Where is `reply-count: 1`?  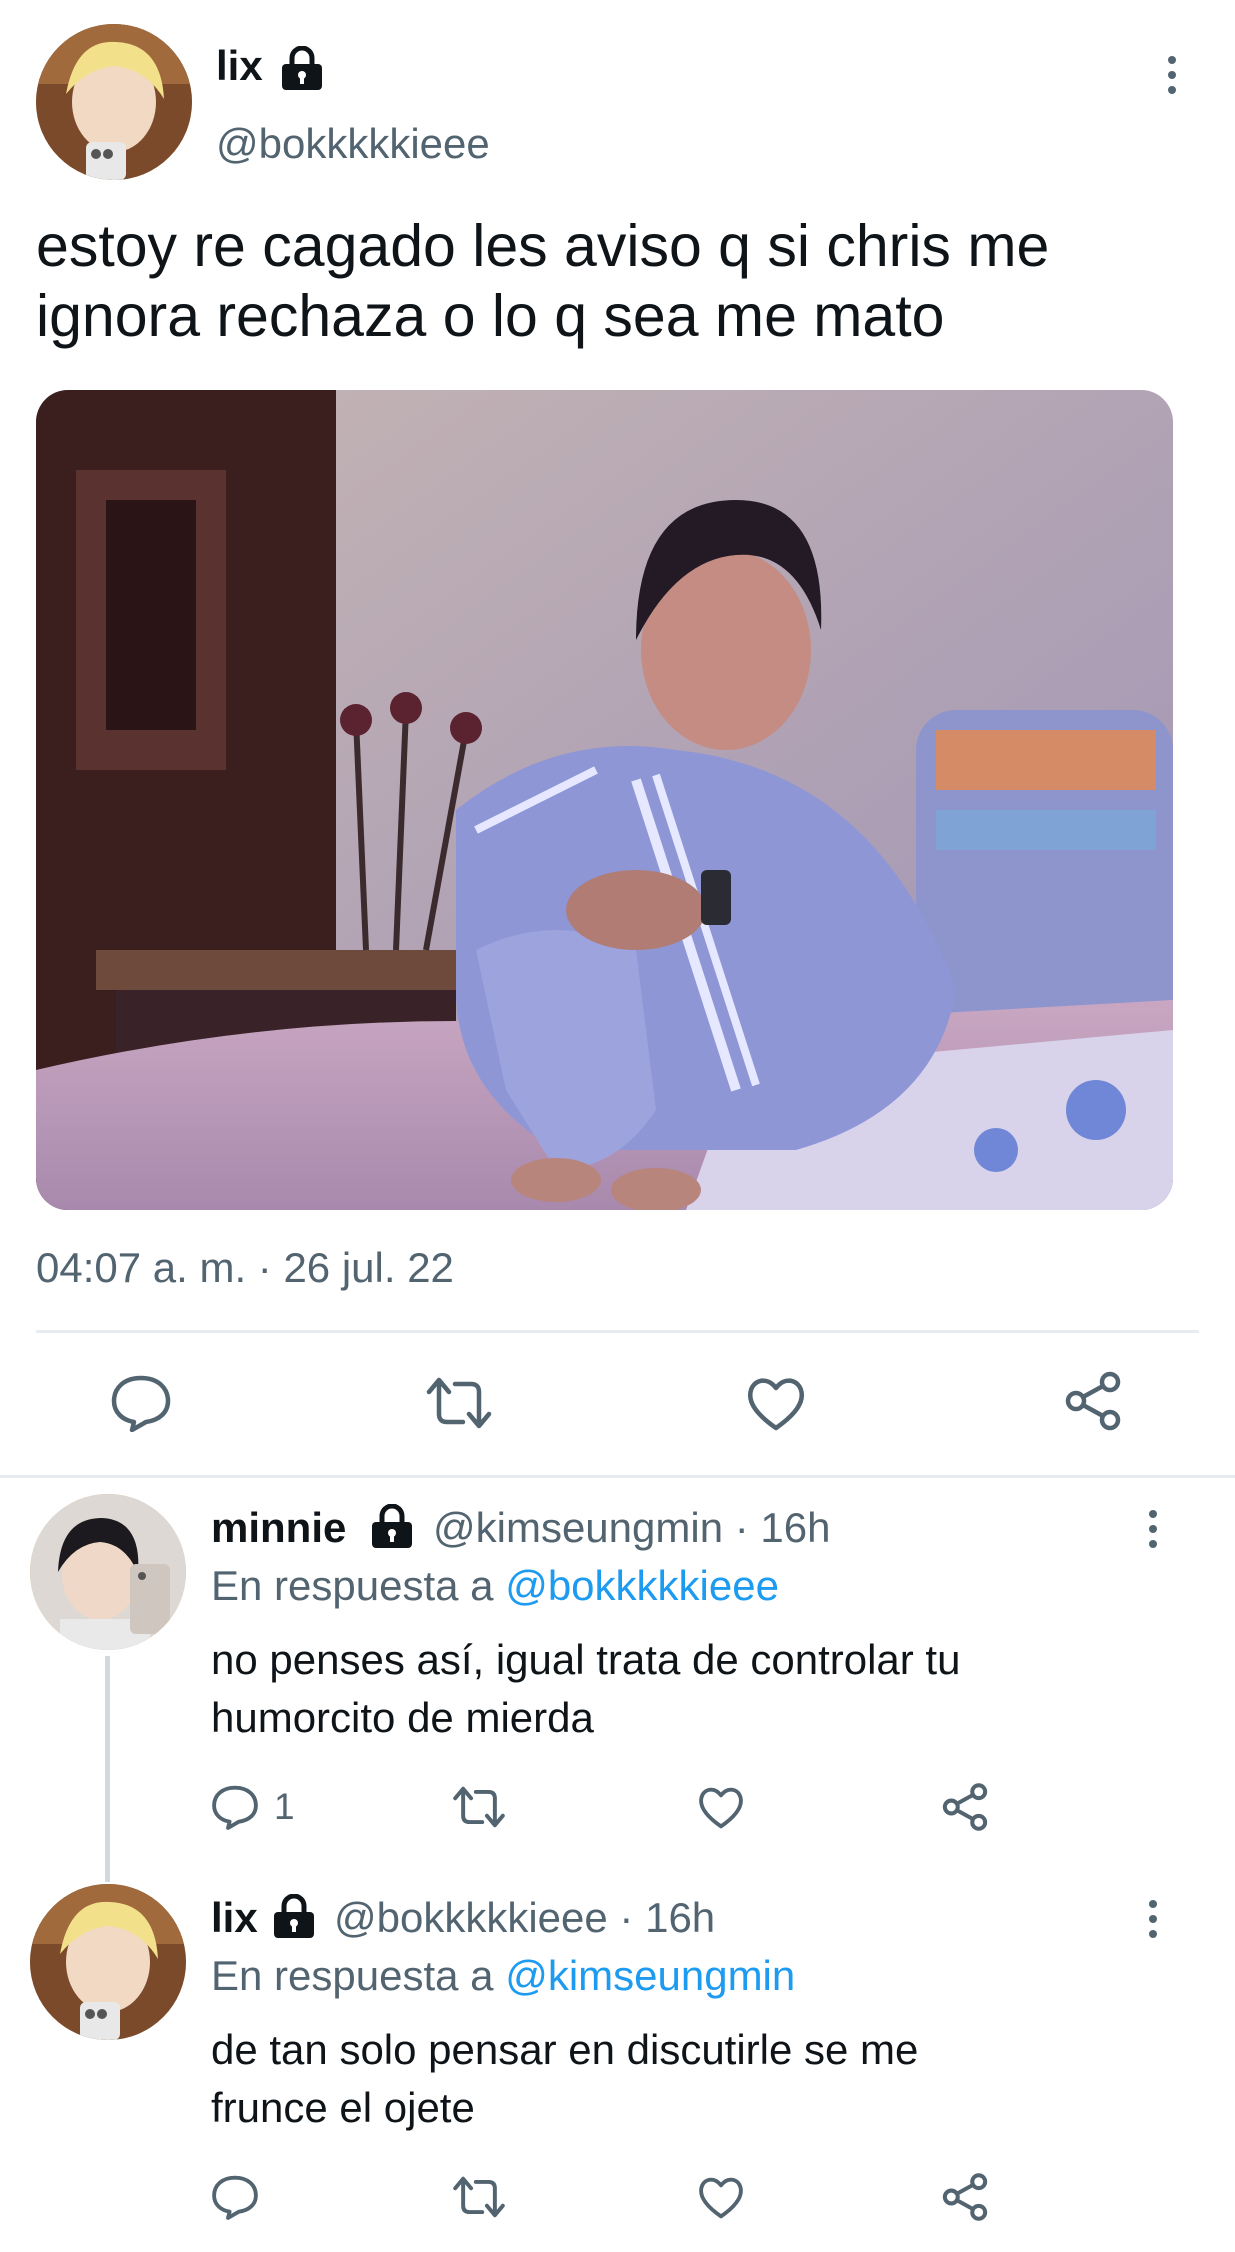
reply-count: 1 is located at coordinates (284, 1806).